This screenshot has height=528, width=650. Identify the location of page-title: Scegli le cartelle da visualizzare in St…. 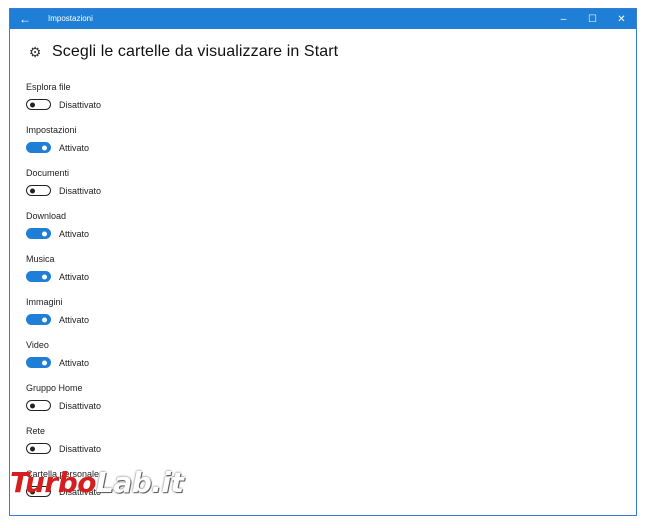
(195, 51).